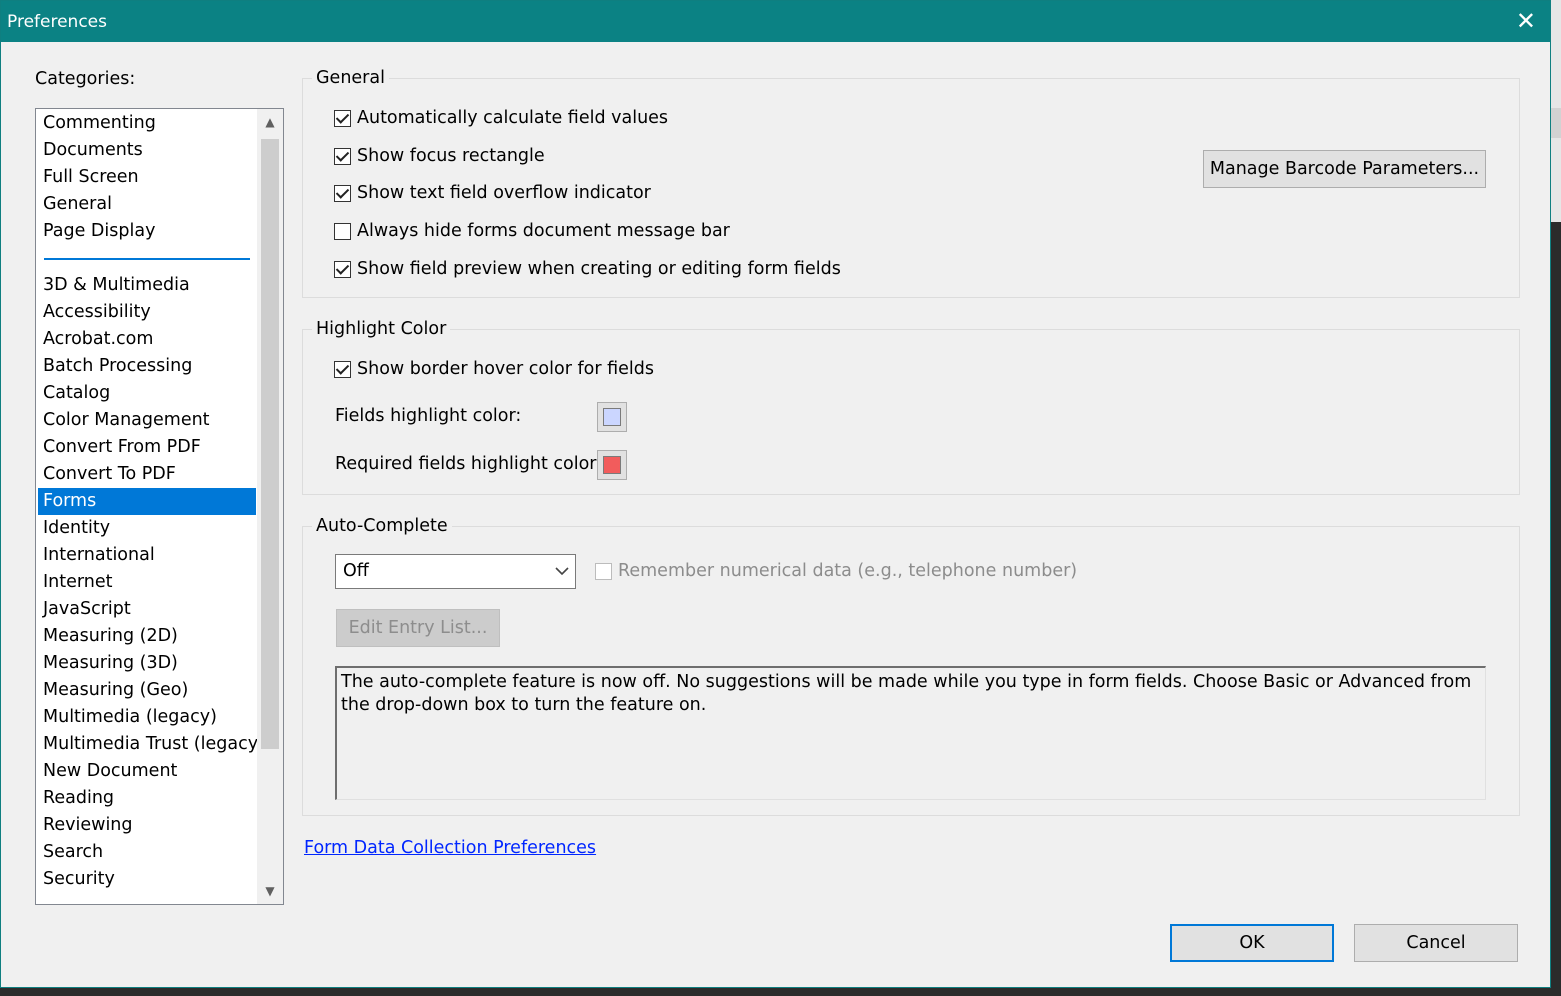 Image resolution: width=1561 pixels, height=996 pixels. What do you see at coordinates (147, 609) in the screenshot?
I see `category-item: JavaScript` at bounding box center [147, 609].